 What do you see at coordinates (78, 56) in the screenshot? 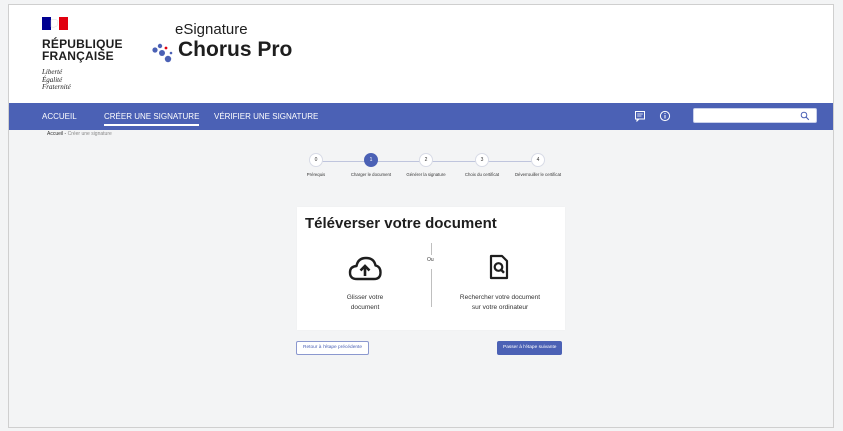
I see `rf-name-line2: FRANÇAISE` at bounding box center [78, 56].